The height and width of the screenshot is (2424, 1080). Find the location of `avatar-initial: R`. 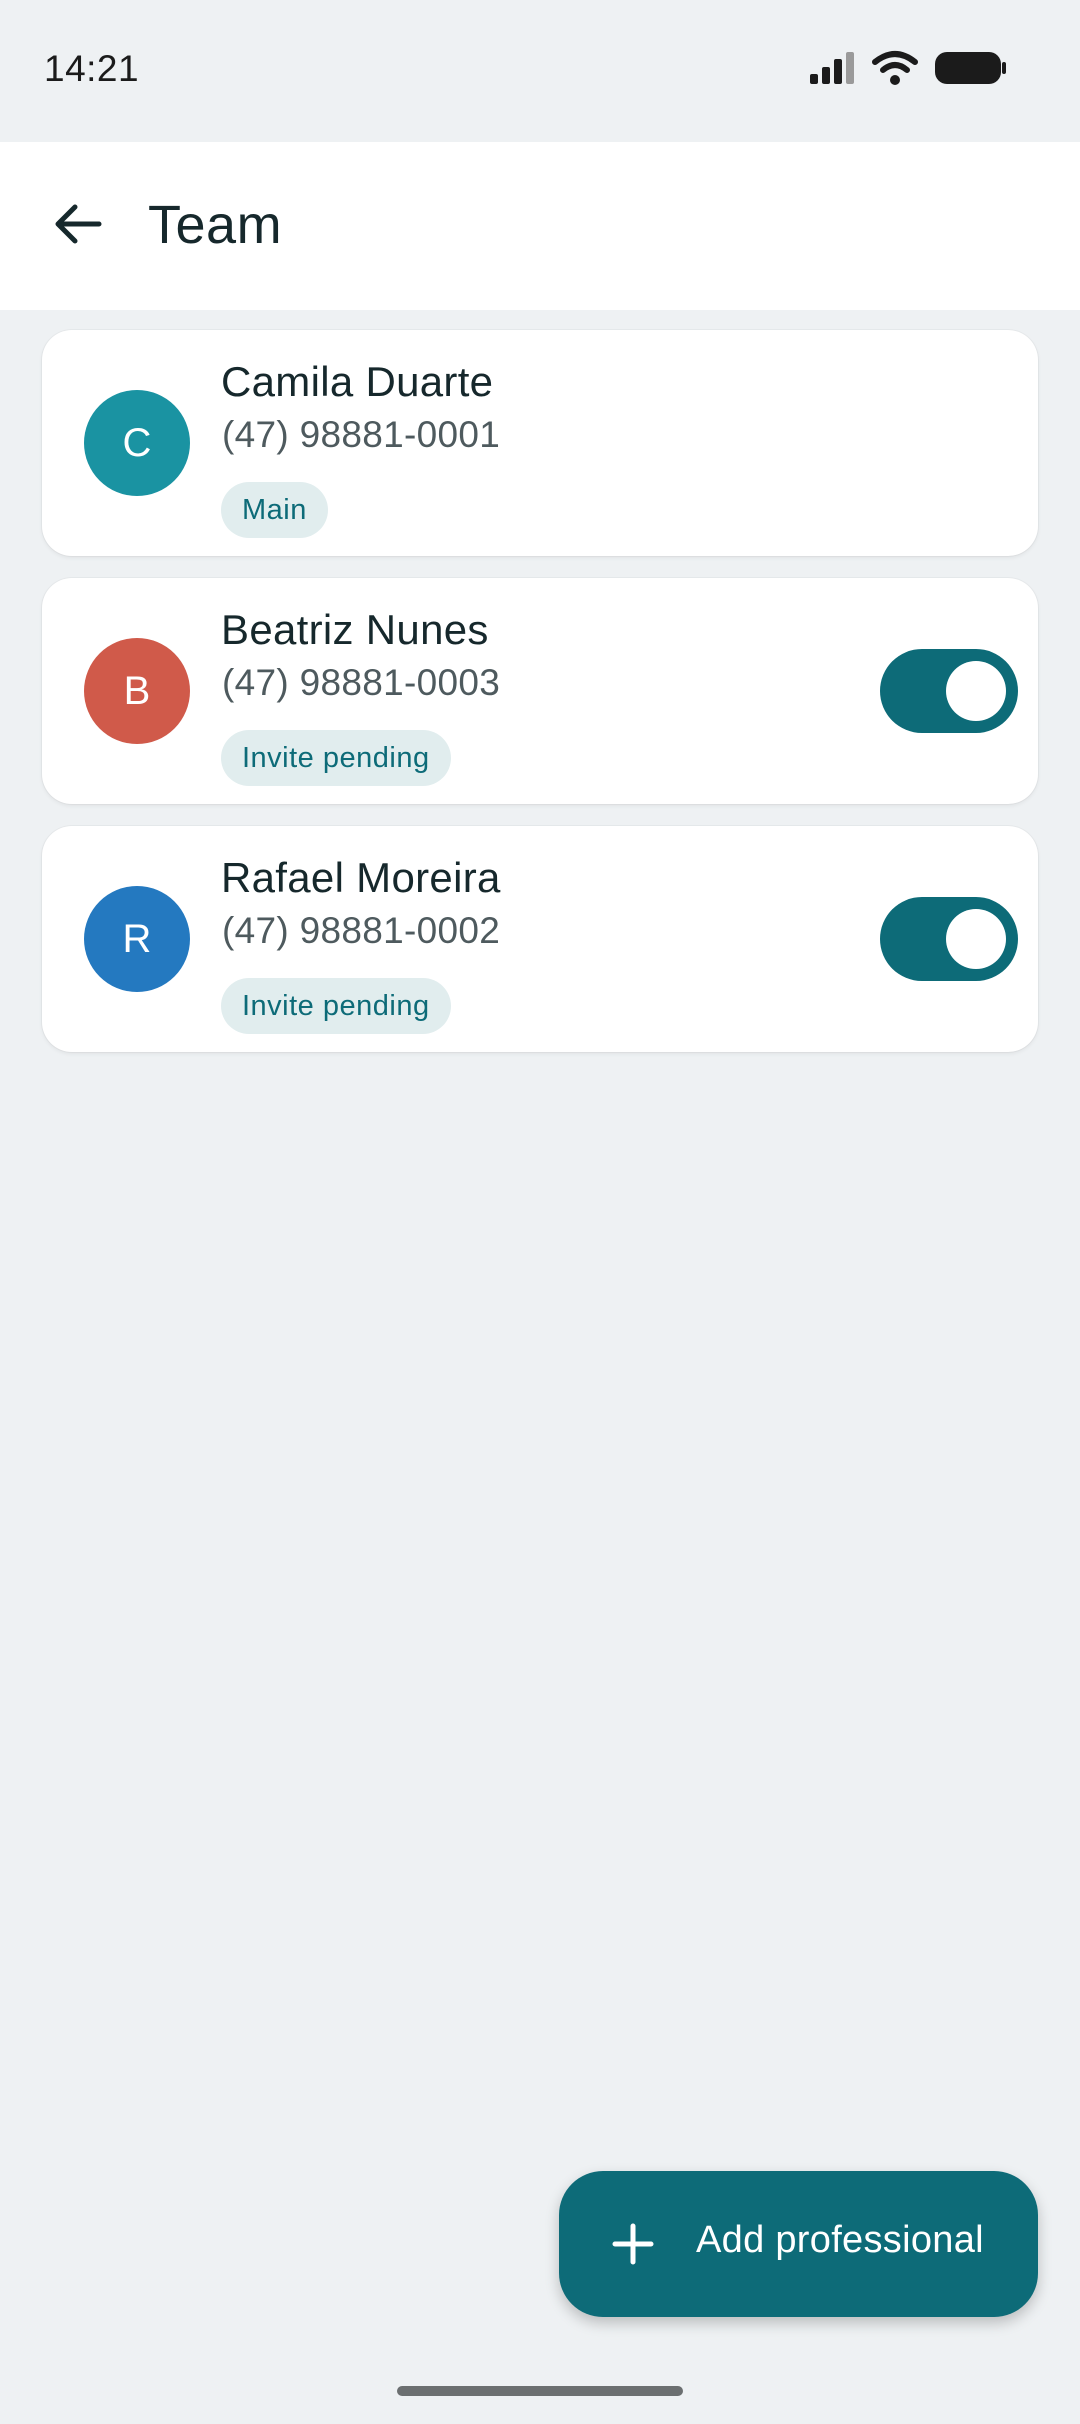

avatar-initial: R is located at coordinates (137, 938).